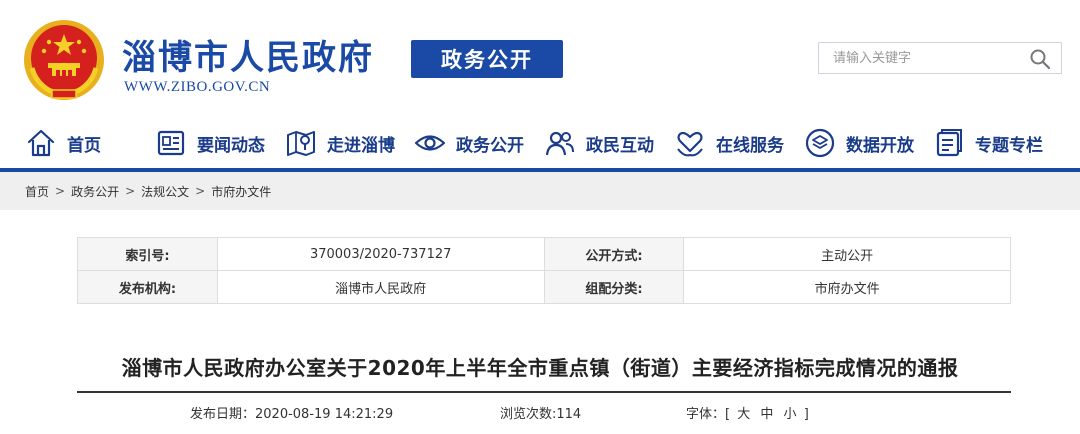 This screenshot has height=434, width=1080. Describe the element at coordinates (231, 145) in the screenshot. I see `nav-label: 要闻动态` at that location.